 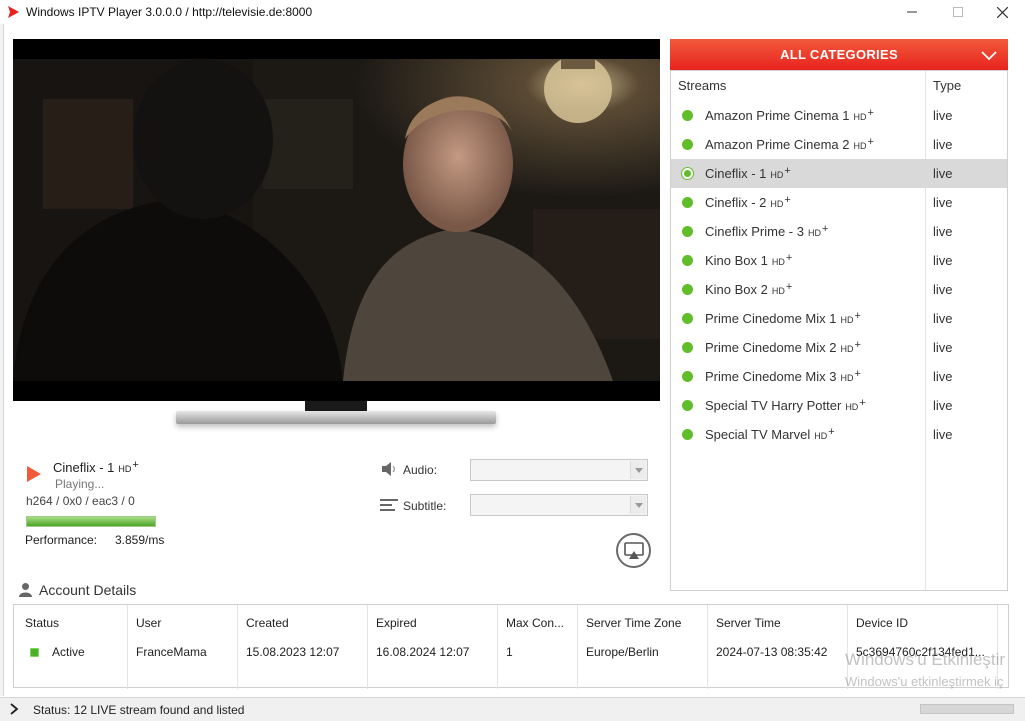 I want to click on cast-icon, so click(x=633, y=550).